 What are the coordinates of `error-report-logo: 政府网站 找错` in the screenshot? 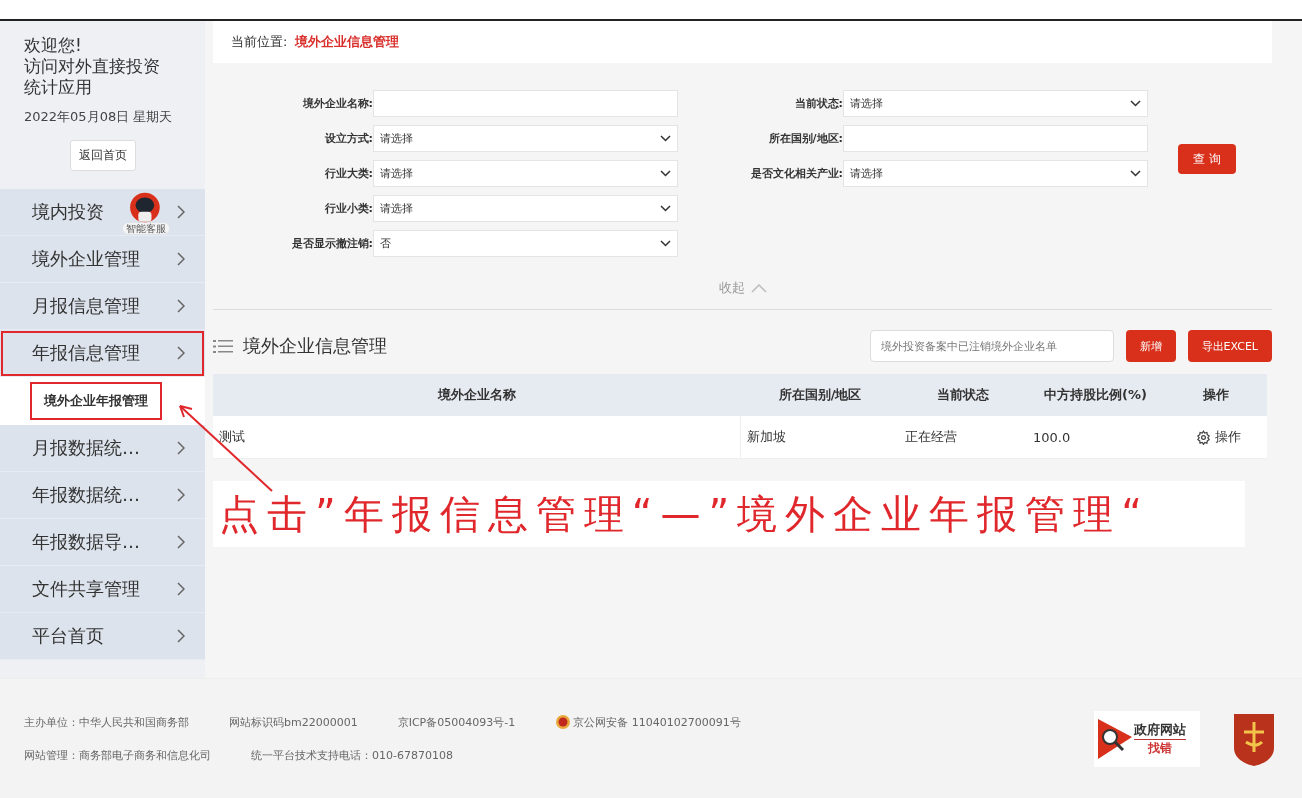 It's located at (1147, 738).